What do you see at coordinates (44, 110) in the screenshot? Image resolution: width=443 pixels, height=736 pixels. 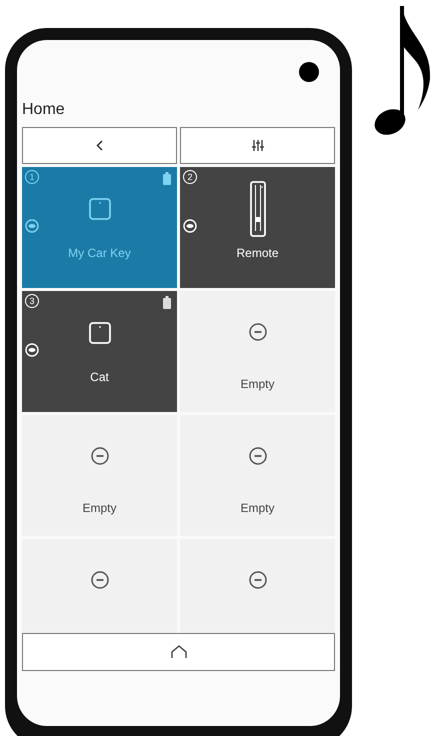 I see `screen-title: Home` at bounding box center [44, 110].